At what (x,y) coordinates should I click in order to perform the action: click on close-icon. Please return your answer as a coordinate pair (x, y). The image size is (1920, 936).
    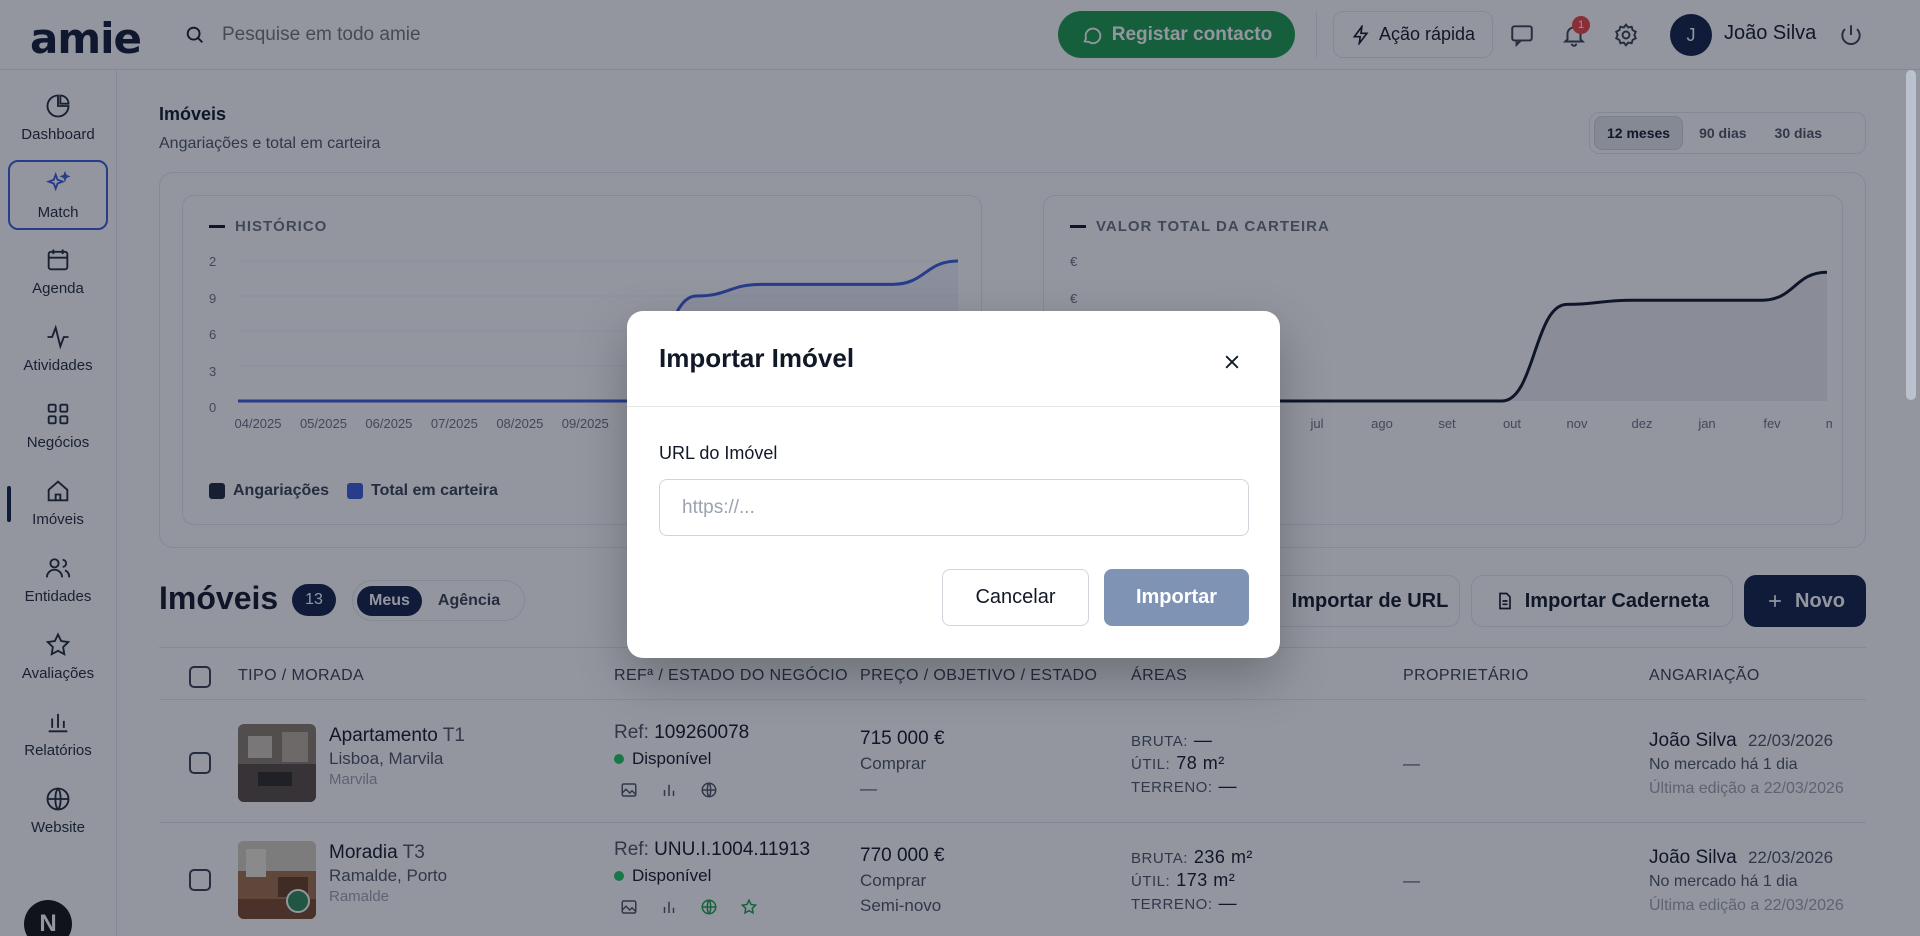
    Looking at the image, I should click on (1232, 362).